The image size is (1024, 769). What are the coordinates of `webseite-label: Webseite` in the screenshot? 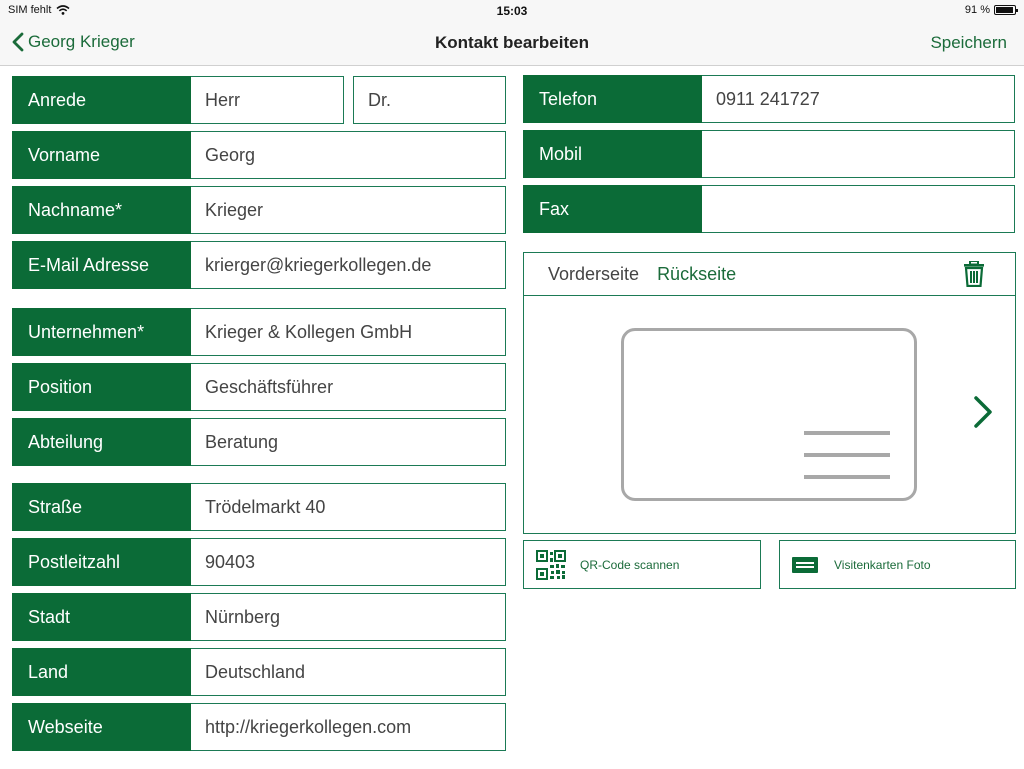 It's located at (101, 727).